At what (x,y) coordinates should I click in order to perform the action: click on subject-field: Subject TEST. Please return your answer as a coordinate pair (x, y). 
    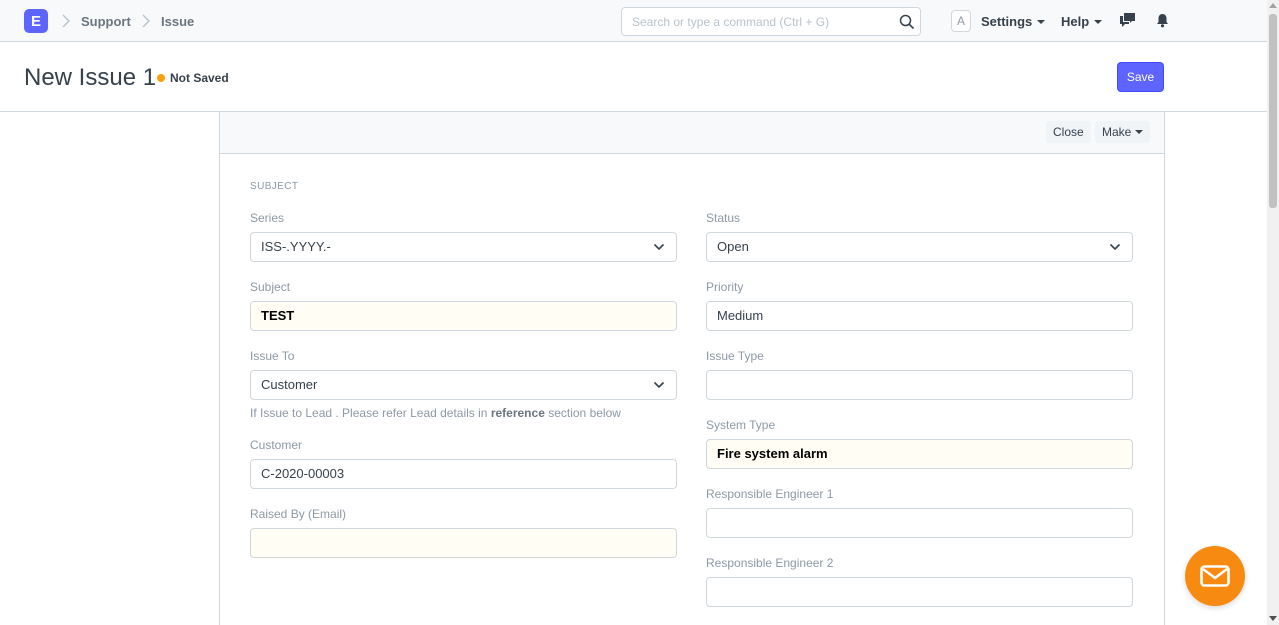
    Looking at the image, I should click on (463, 305).